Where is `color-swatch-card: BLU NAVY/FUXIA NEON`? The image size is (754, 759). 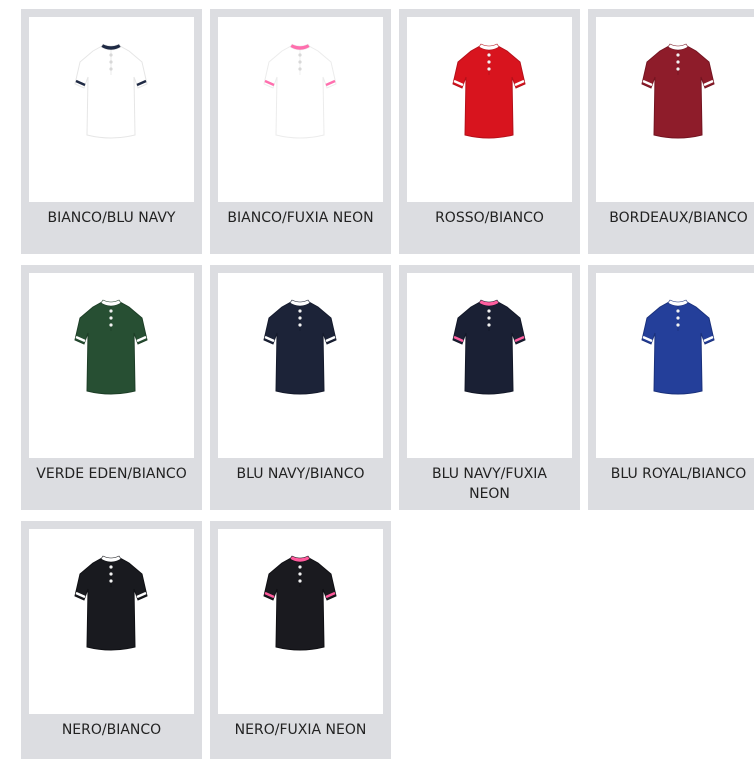 color-swatch-card: BLU NAVY/FUXIA NEON is located at coordinates (489, 387).